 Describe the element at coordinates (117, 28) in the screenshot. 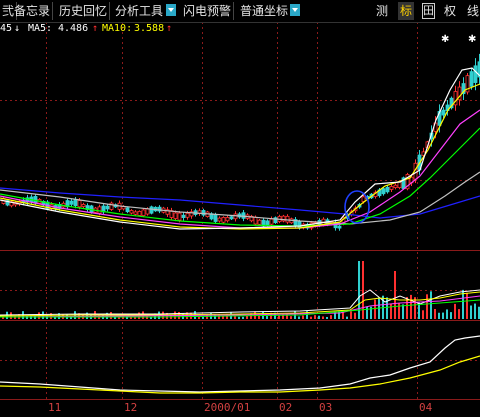

I see `ma10-label: MA10:` at that location.